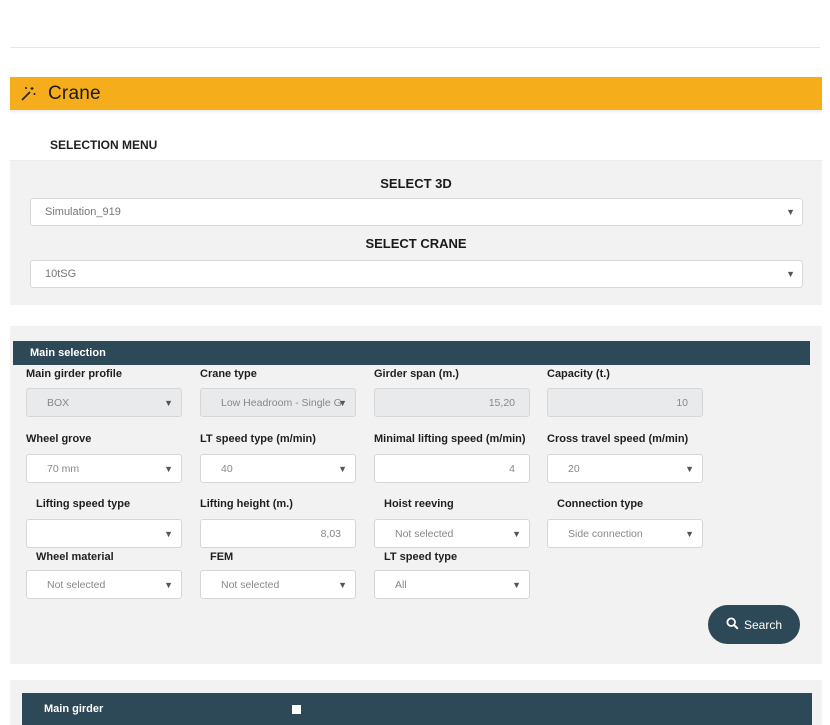 The image size is (830, 725). What do you see at coordinates (452, 468) in the screenshot?
I see `minimal-lifting-speed-input: 4` at bounding box center [452, 468].